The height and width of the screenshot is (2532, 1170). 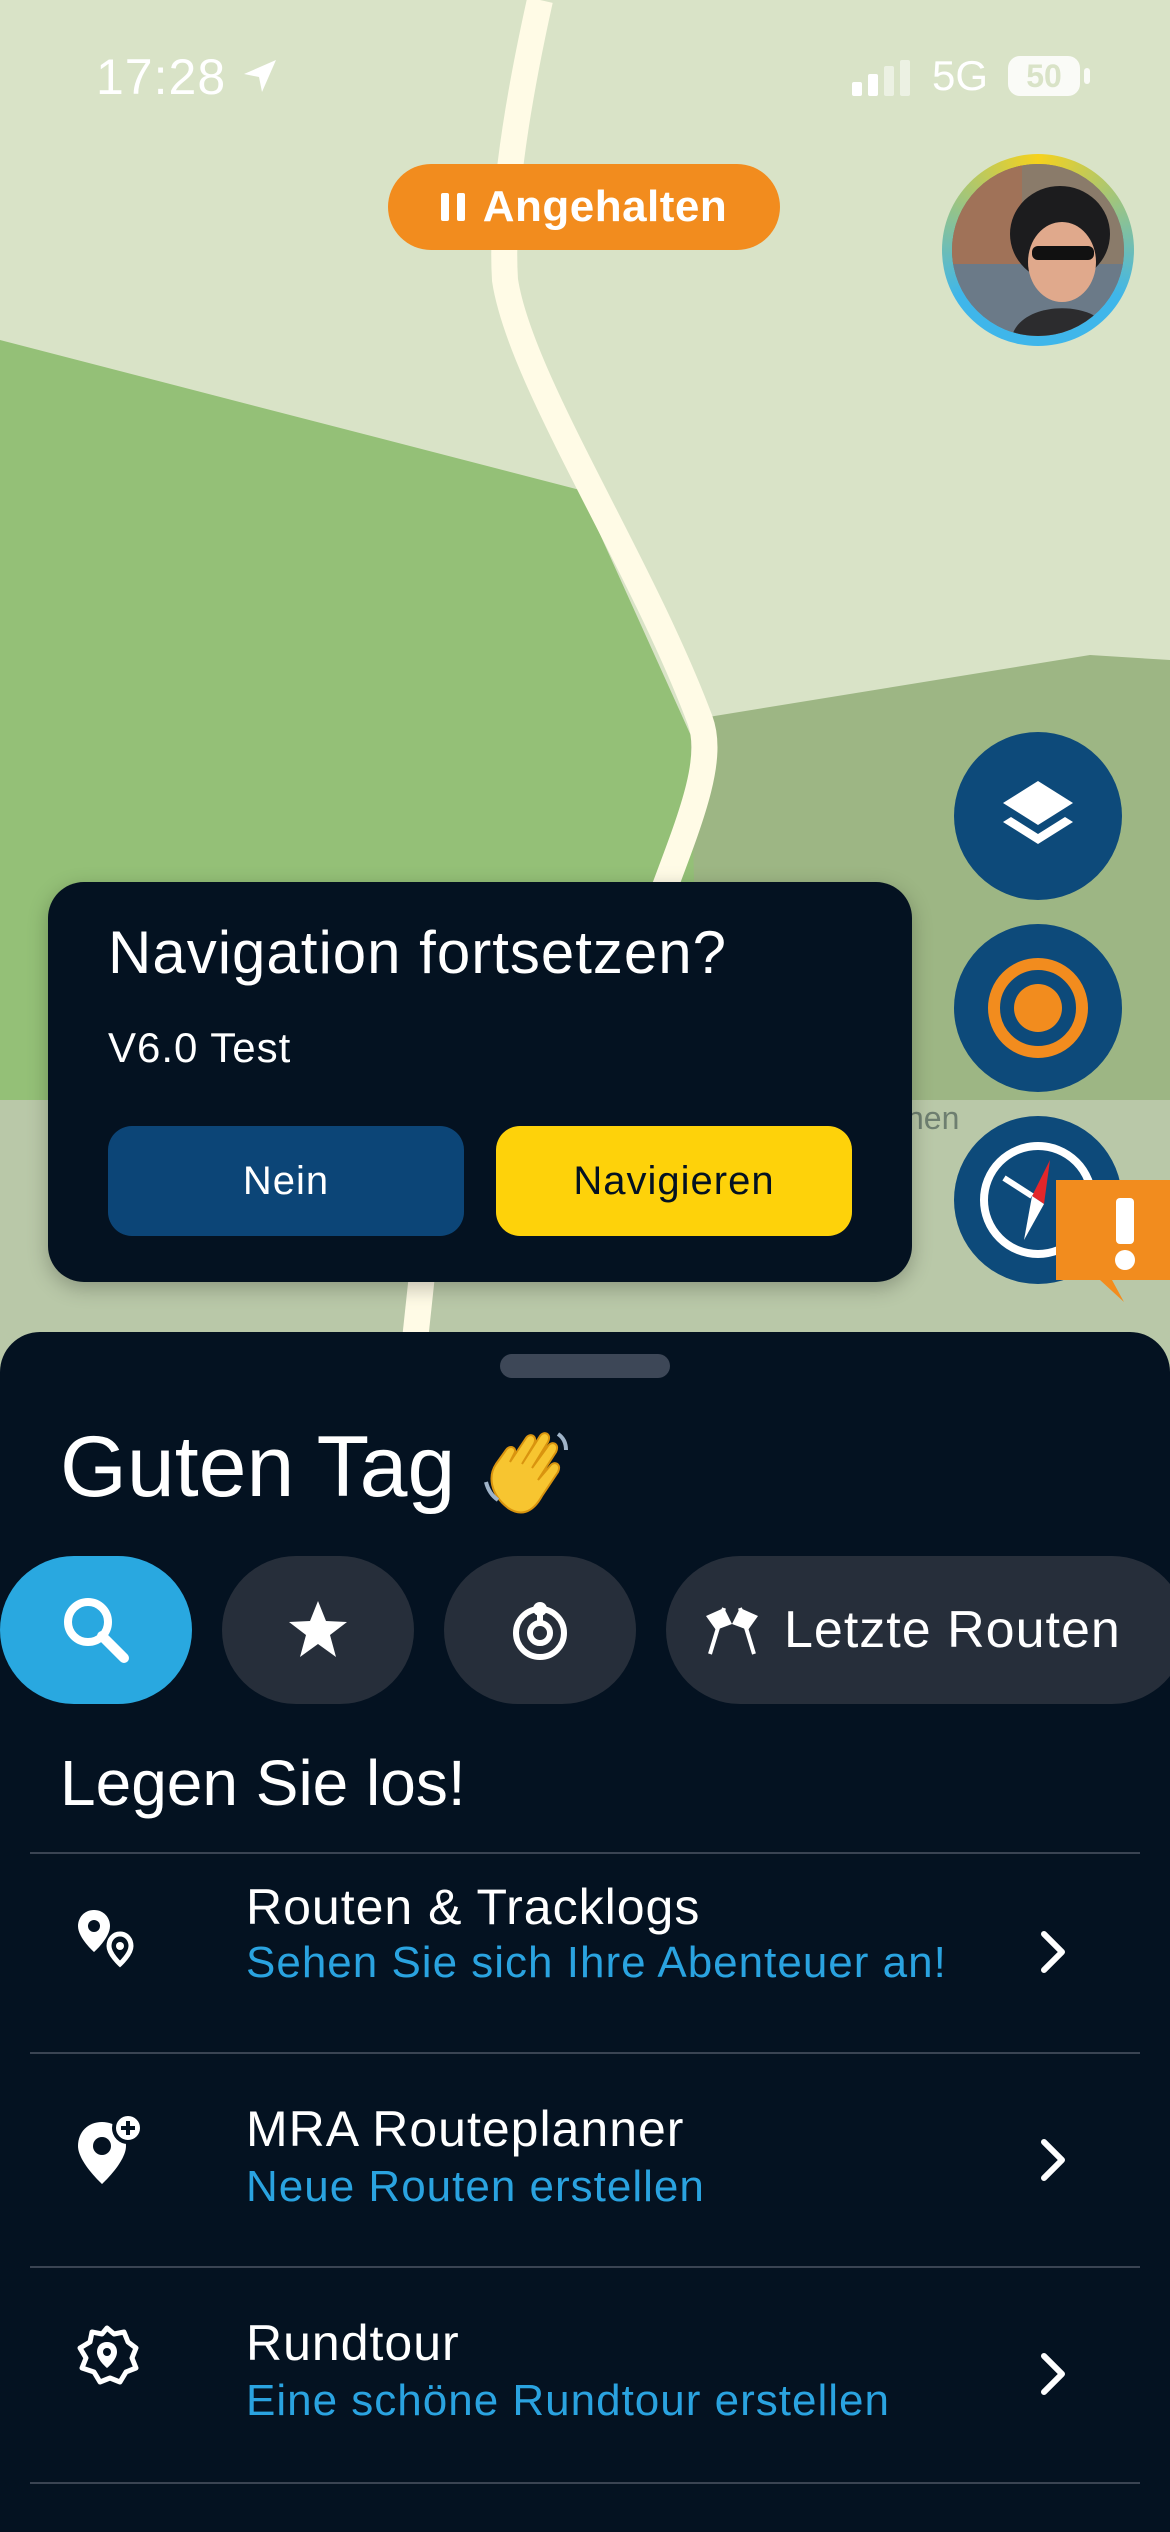 I want to click on item-title: MRA Routeplanner, so click(x=465, y=2129).